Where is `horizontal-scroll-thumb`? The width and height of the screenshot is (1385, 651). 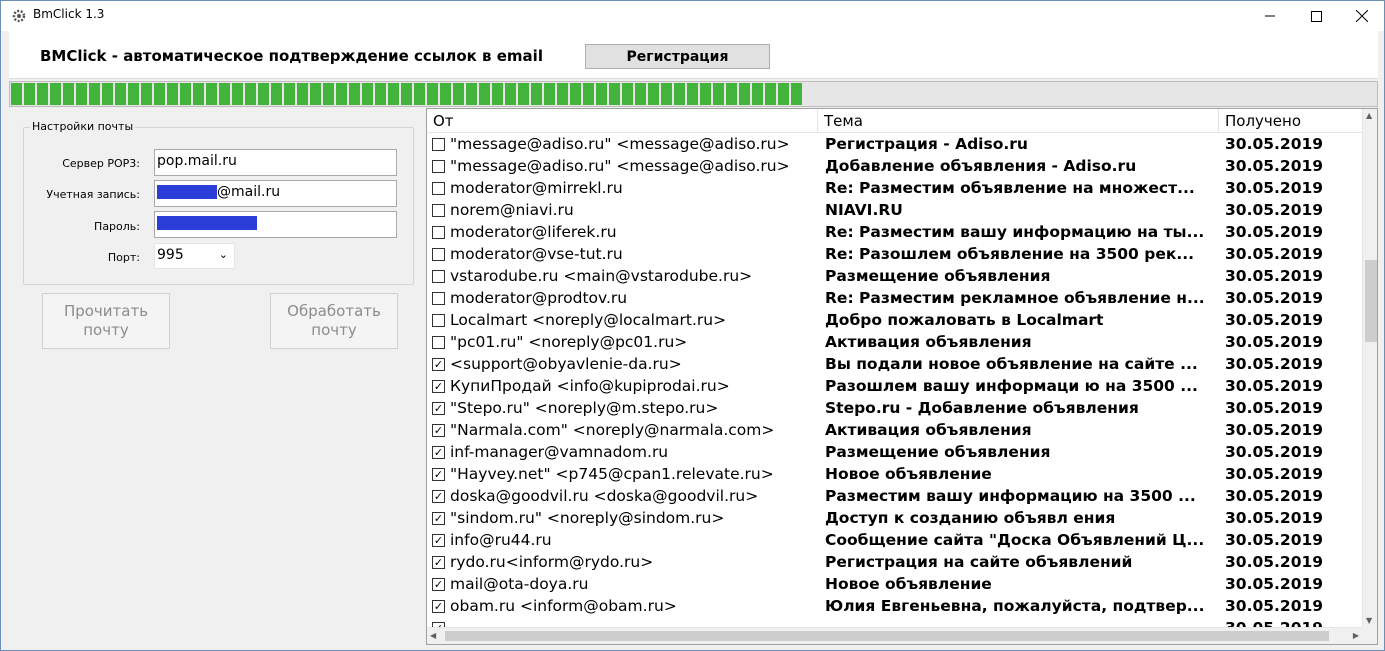 horizontal-scroll-thumb is located at coordinates (887, 636).